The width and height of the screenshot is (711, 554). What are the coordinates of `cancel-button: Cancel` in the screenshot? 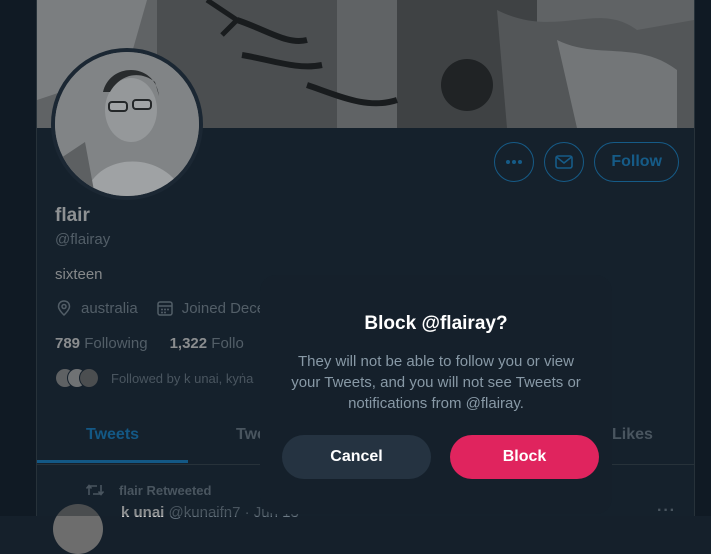 It's located at (356, 457).